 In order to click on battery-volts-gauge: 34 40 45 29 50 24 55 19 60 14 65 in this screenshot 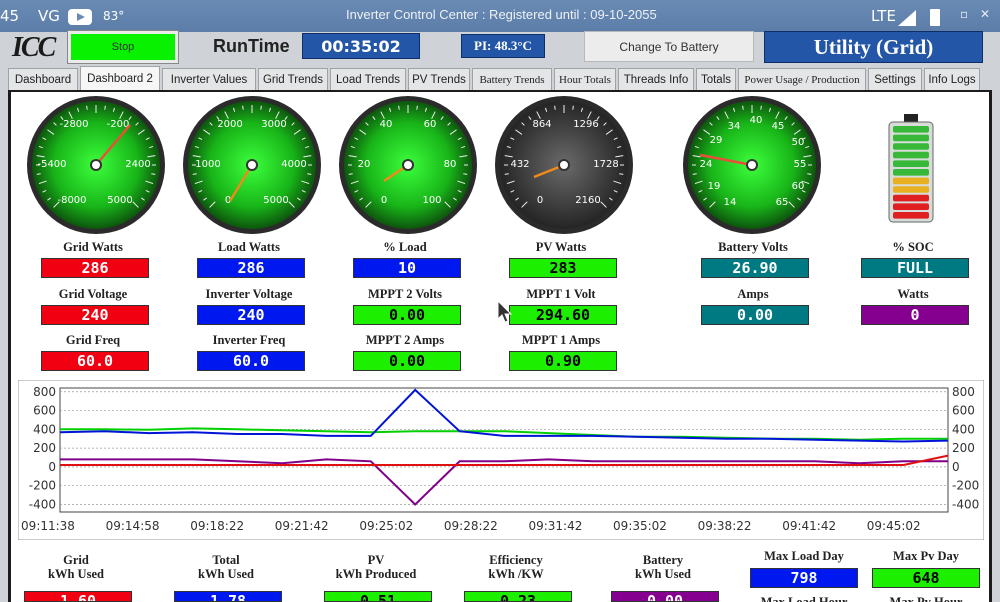, I will do `click(752, 165)`.